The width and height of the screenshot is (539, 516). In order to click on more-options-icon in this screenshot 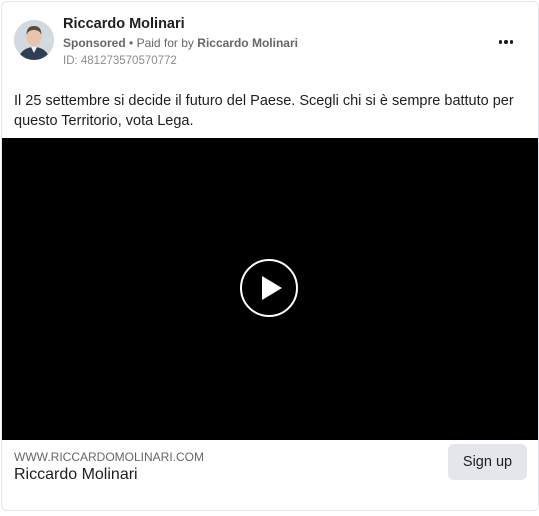, I will do `click(506, 42)`.